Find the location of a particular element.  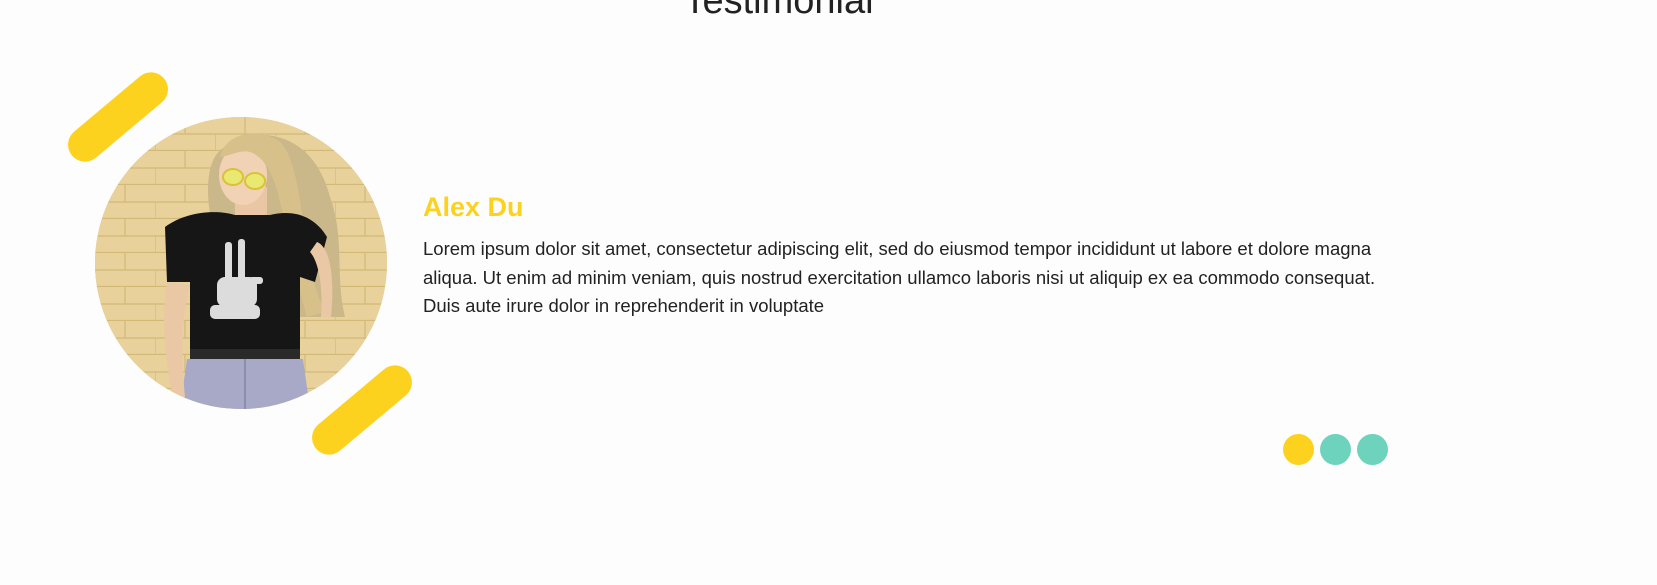

testimonial-avatar is located at coordinates (241, 263).